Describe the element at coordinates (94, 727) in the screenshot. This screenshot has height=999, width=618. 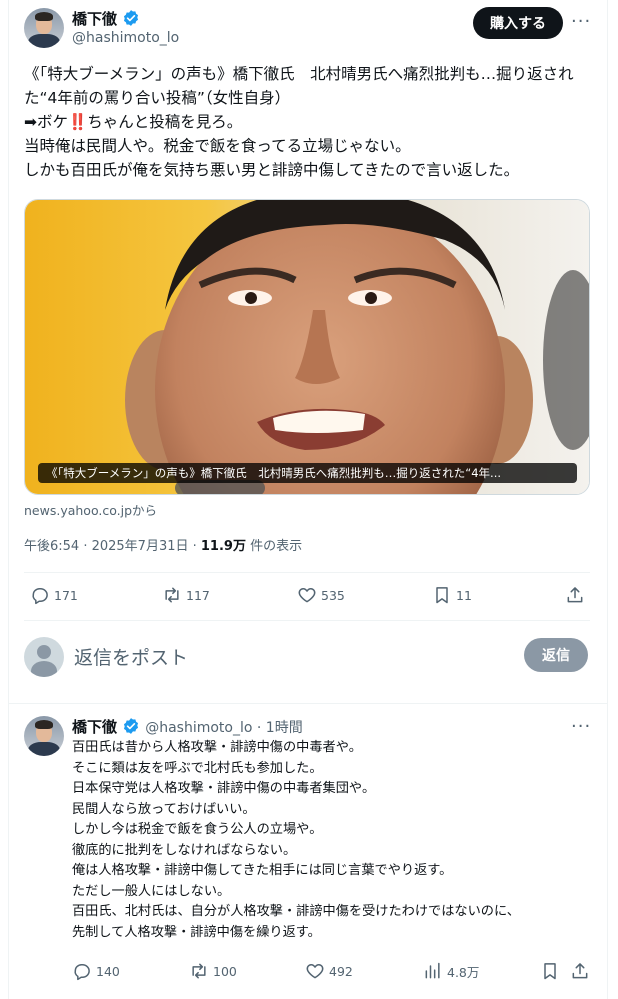
I see `reply-author-name: 橋下徹` at that location.